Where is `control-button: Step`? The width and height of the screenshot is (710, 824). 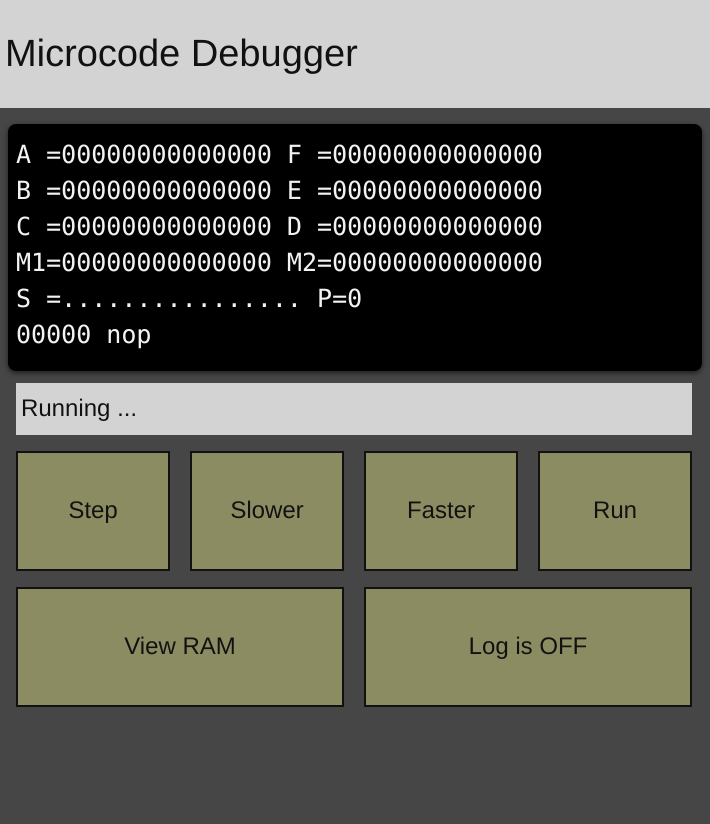 control-button: Step is located at coordinates (93, 511).